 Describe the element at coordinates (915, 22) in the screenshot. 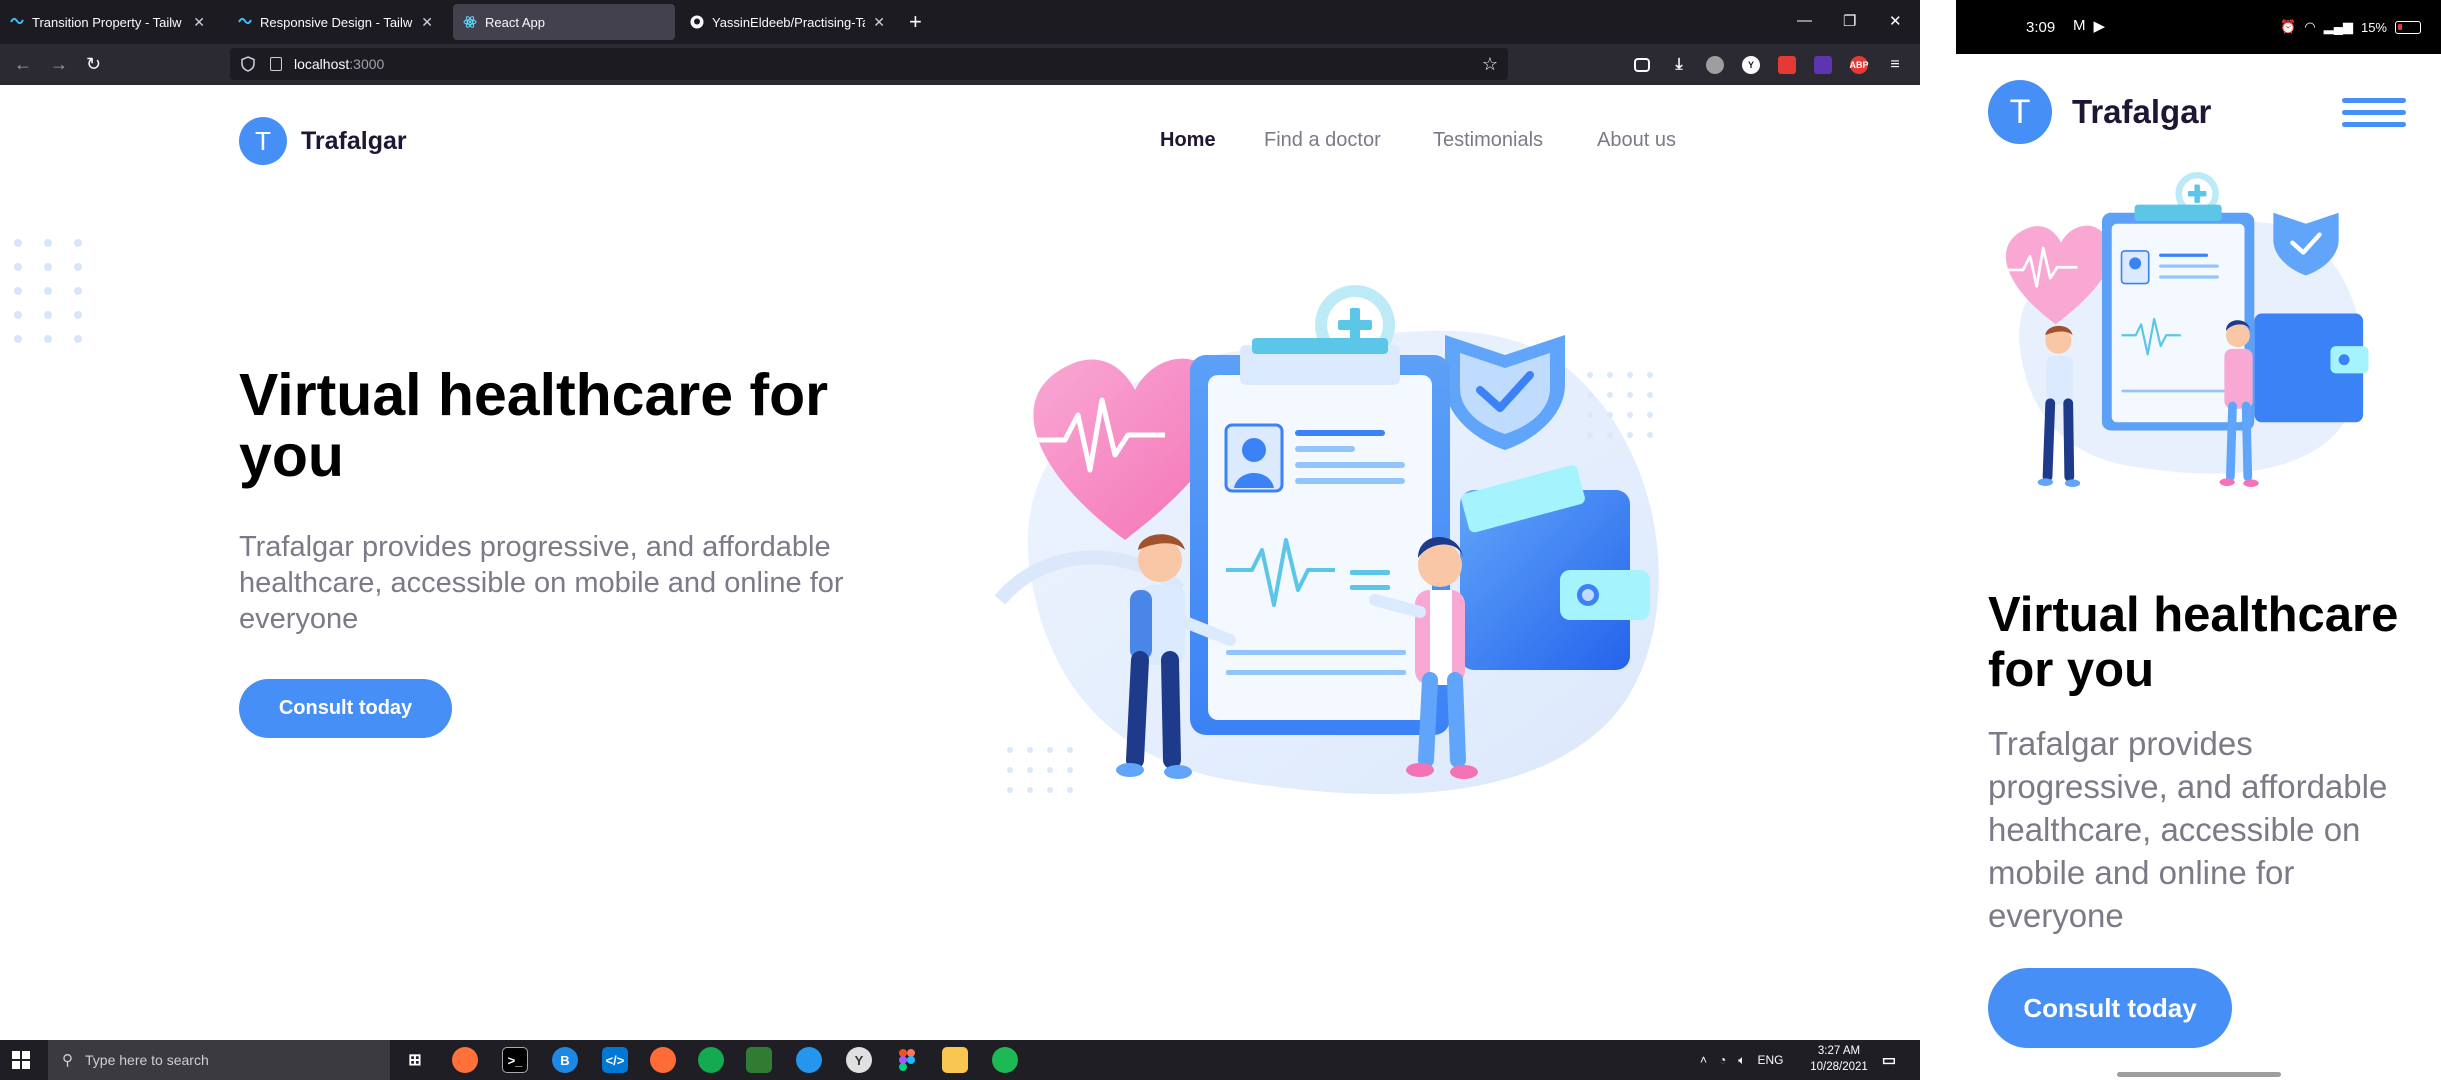

I see `new-tab-button: +` at that location.